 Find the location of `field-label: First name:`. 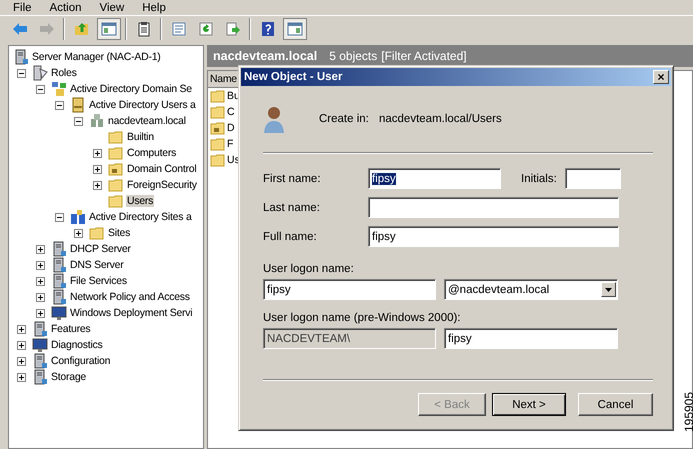

field-label: First name: is located at coordinates (292, 178).